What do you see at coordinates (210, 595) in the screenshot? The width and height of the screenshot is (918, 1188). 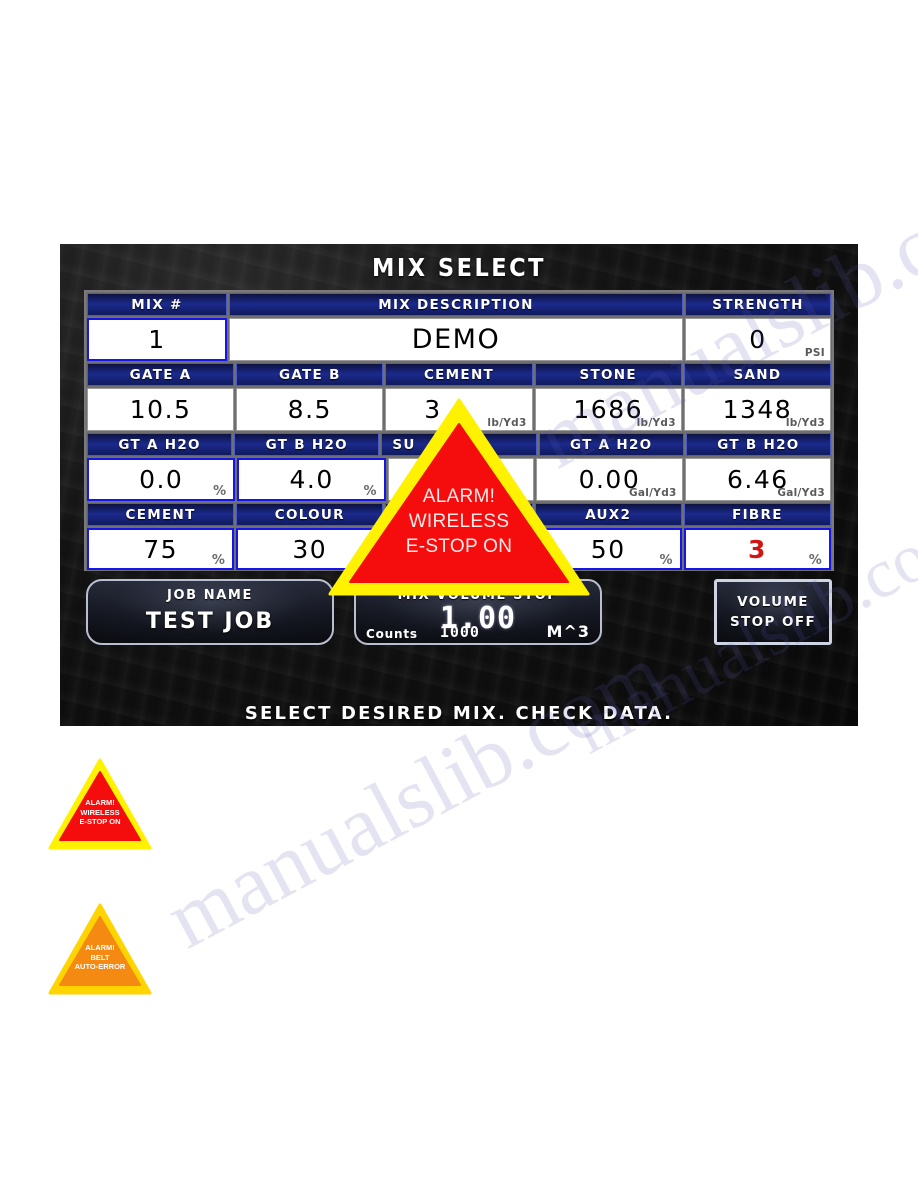 I see `job-name-label: JOB NAME` at bounding box center [210, 595].